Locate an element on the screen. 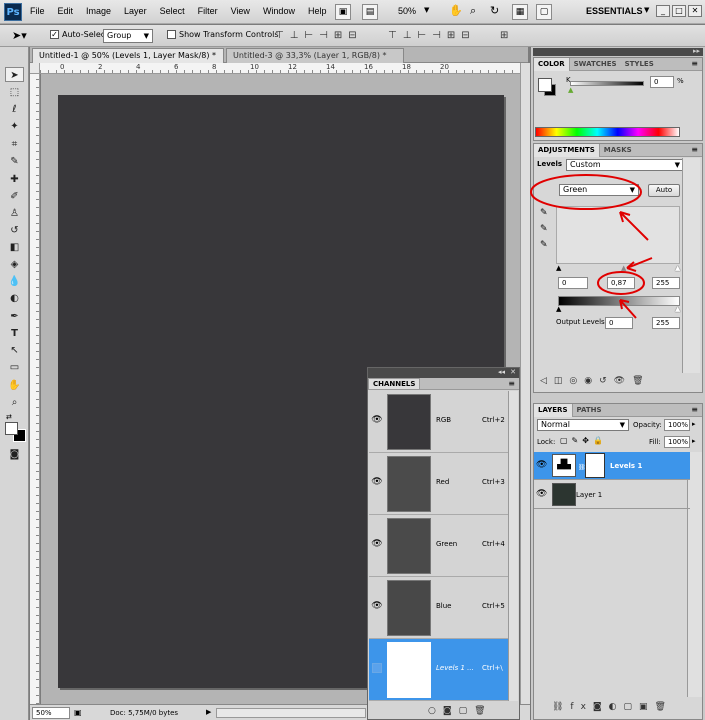 This screenshot has width=705, height=720. annotation-overlay is located at coordinates (591, 246).